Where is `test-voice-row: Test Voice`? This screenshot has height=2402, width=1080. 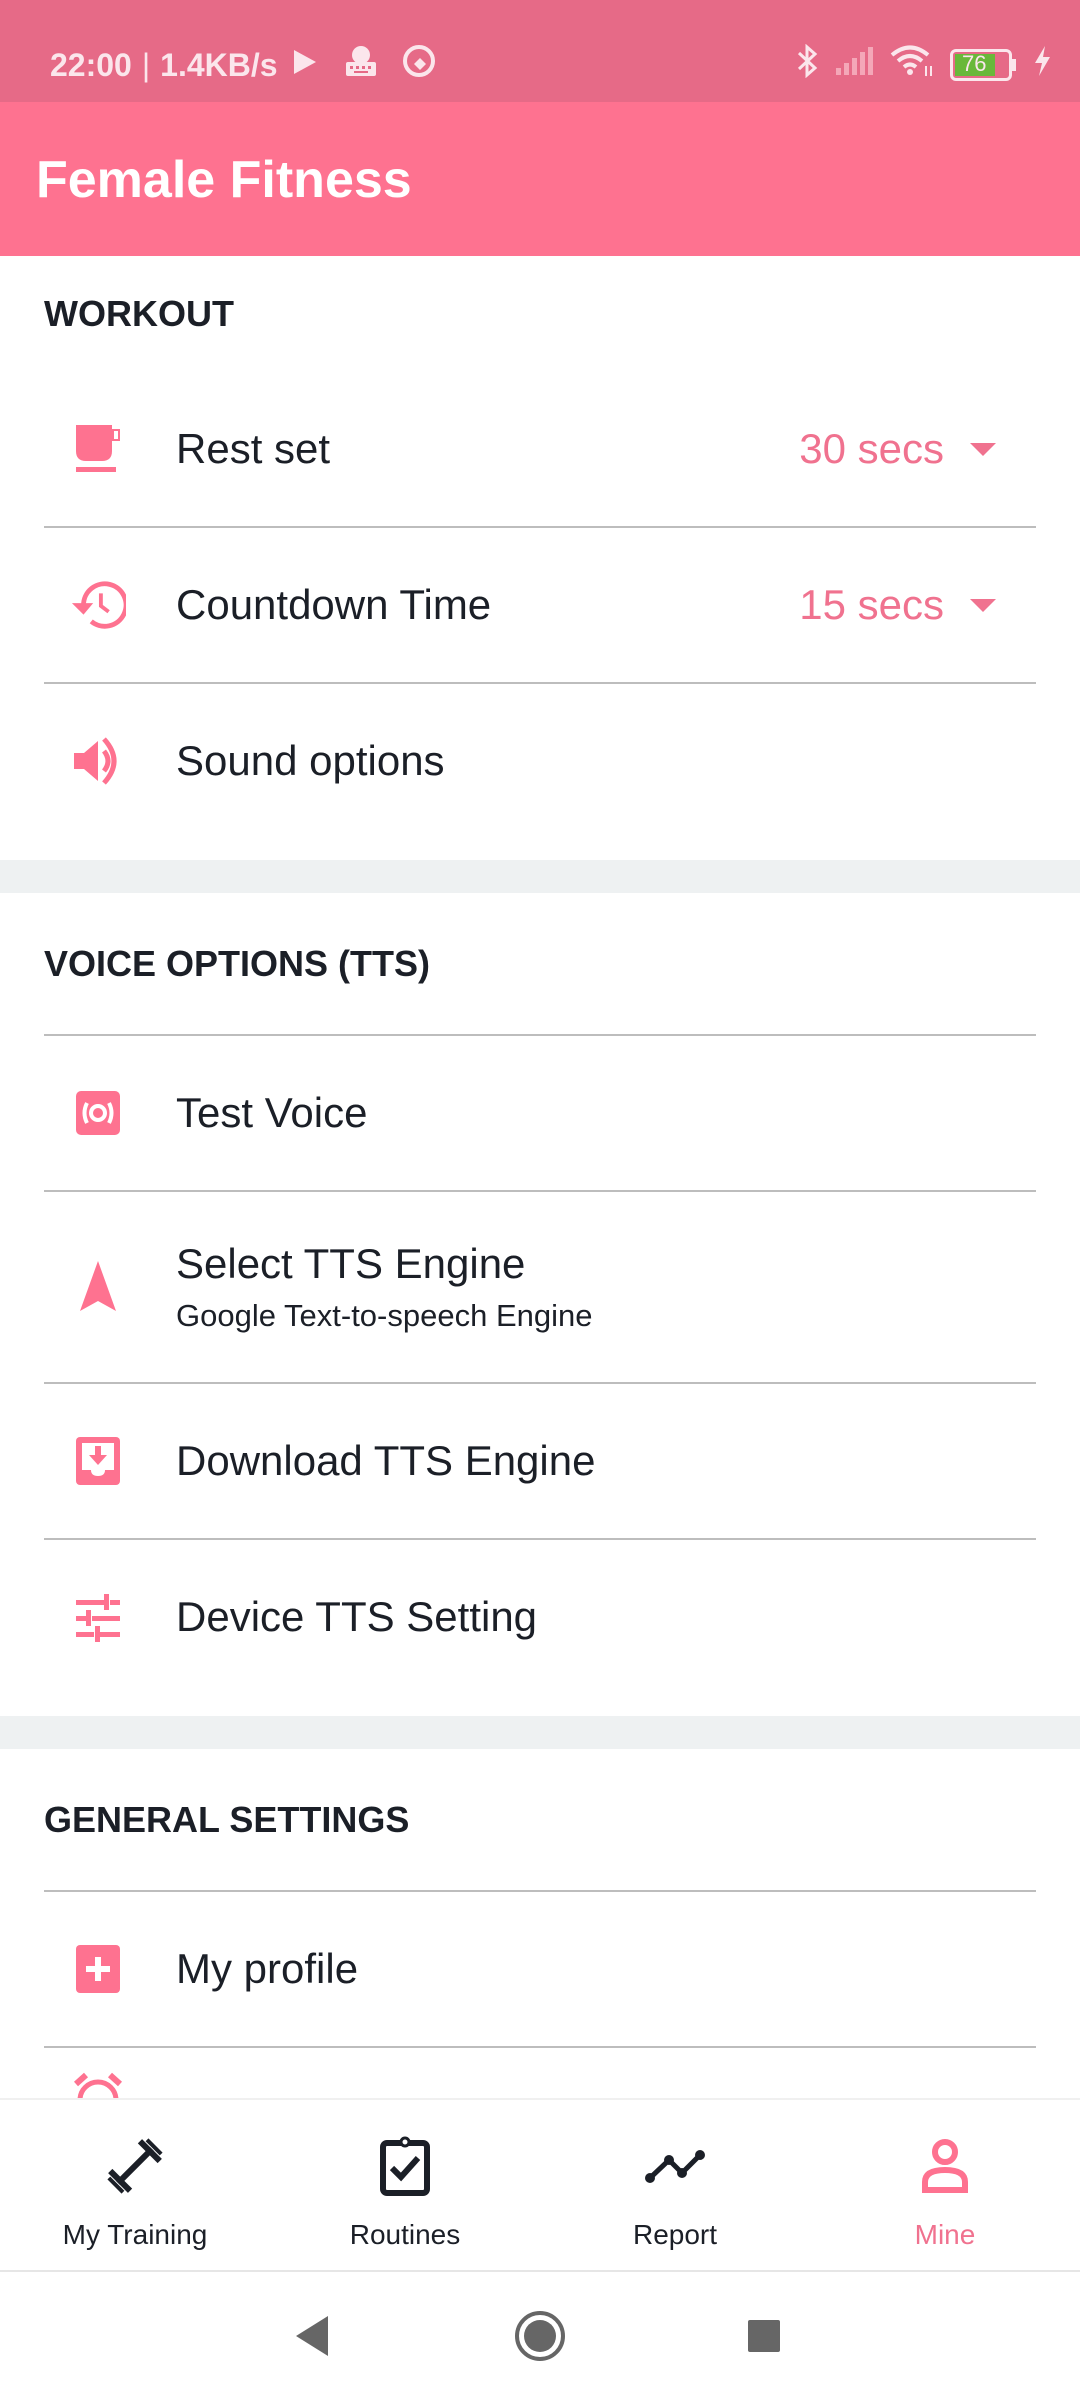 test-voice-row: Test Voice is located at coordinates (540, 1112).